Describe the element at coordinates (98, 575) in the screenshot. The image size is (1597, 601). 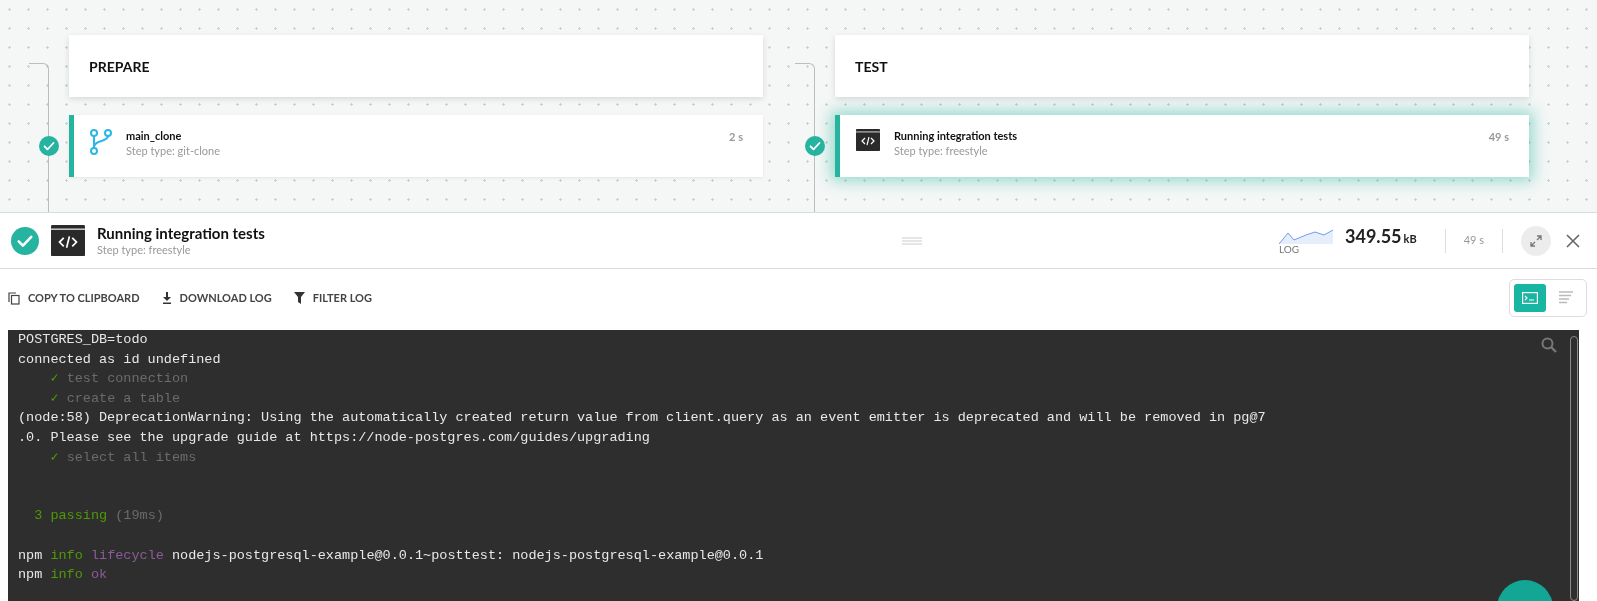
I see `log-text: ok` at that location.